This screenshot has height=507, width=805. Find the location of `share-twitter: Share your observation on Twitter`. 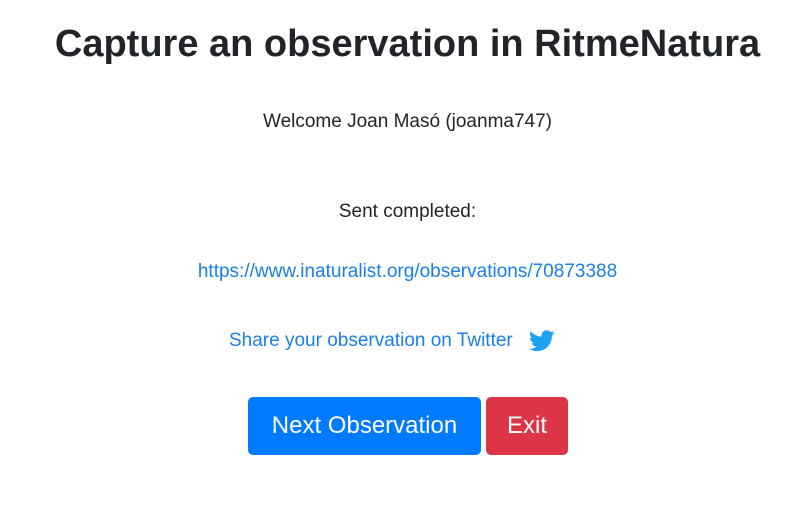

share-twitter: Share your observation on Twitter is located at coordinates (392, 341).